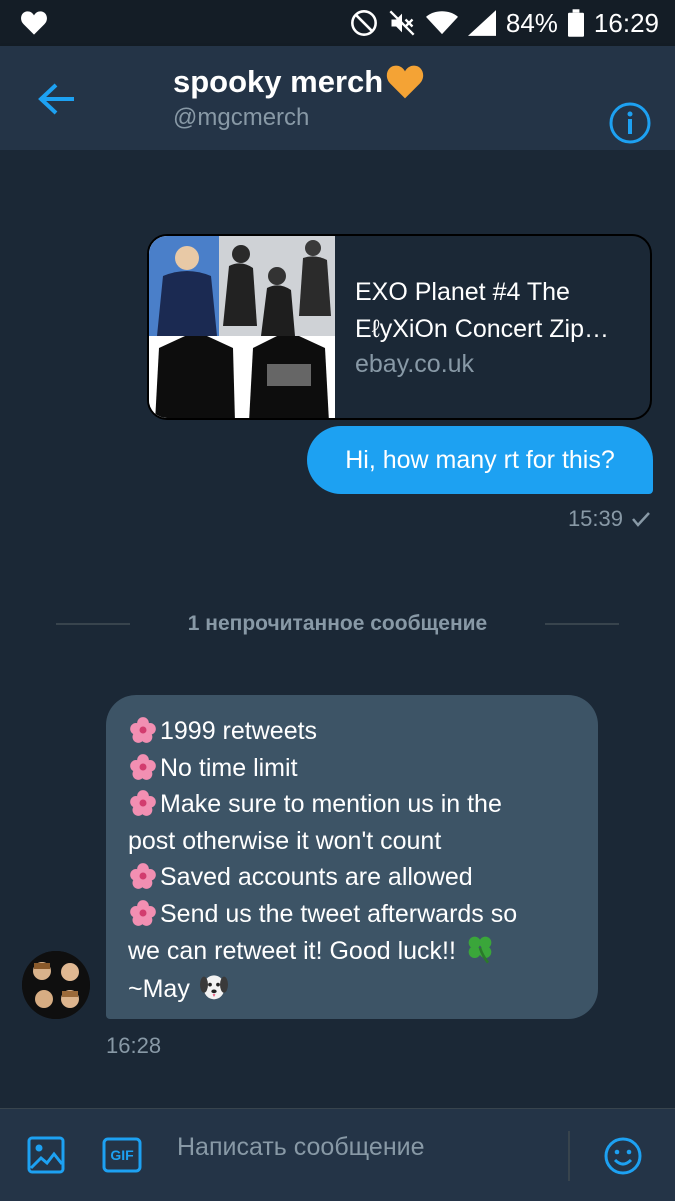 This screenshot has height=1201, width=675. I want to click on divider-line-left, so click(93, 624).